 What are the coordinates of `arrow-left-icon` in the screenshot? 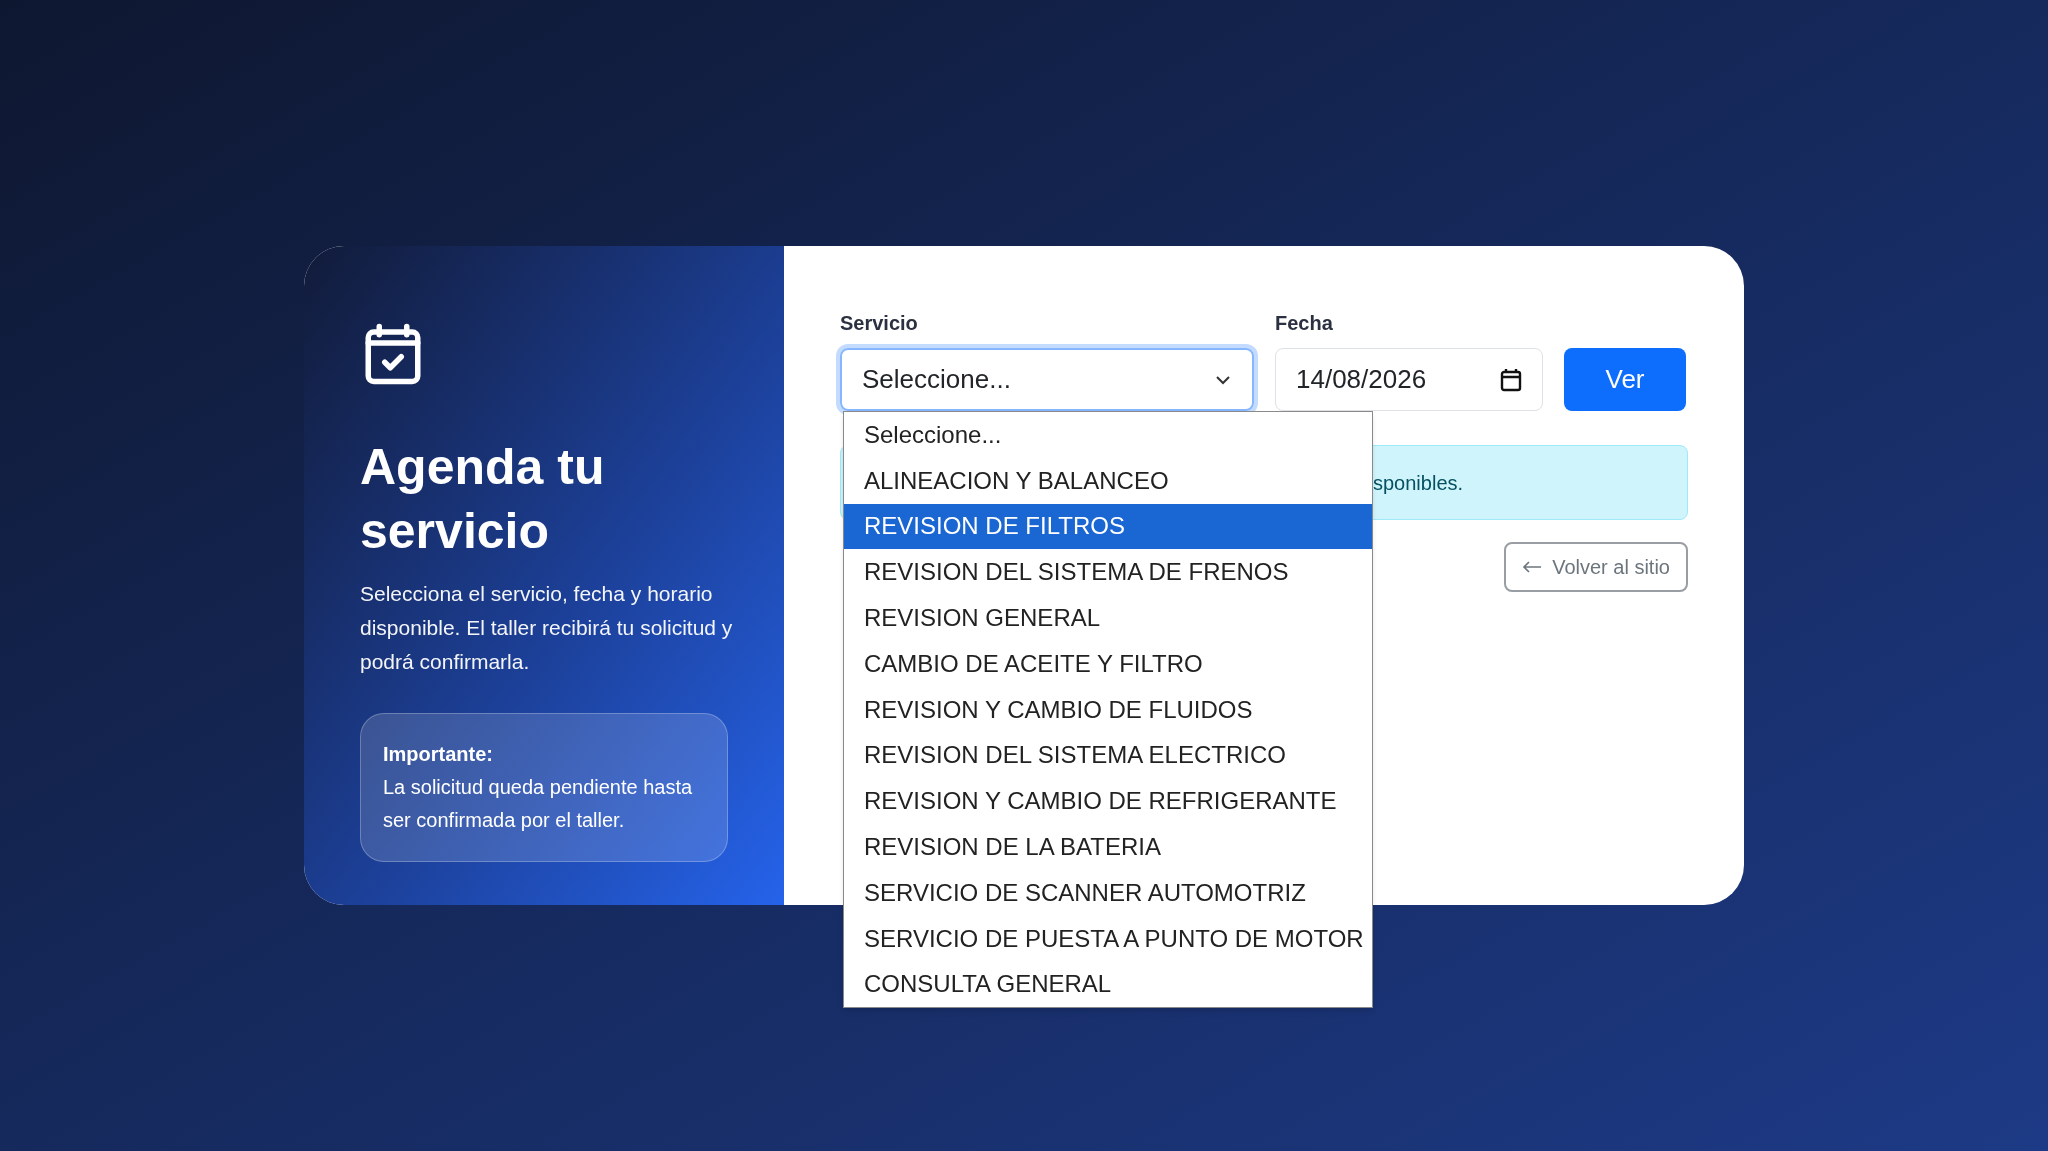 It's located at (1532, 567).